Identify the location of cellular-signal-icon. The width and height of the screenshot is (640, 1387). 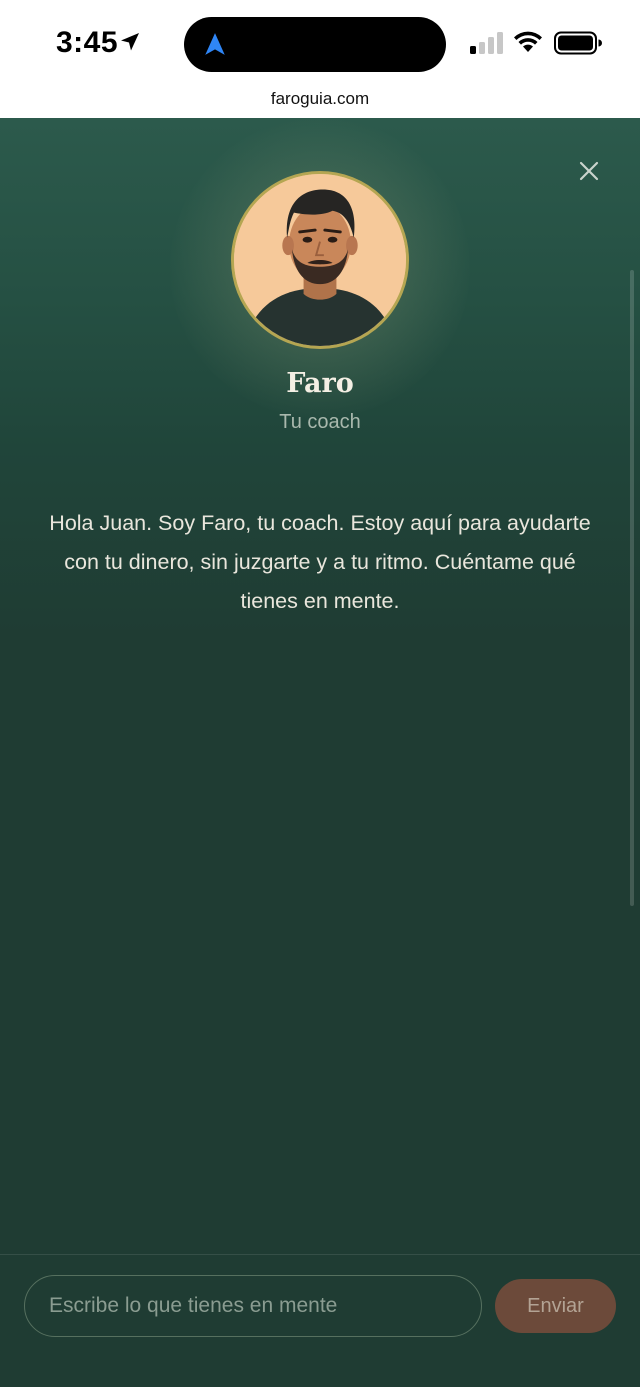
(486, 43).